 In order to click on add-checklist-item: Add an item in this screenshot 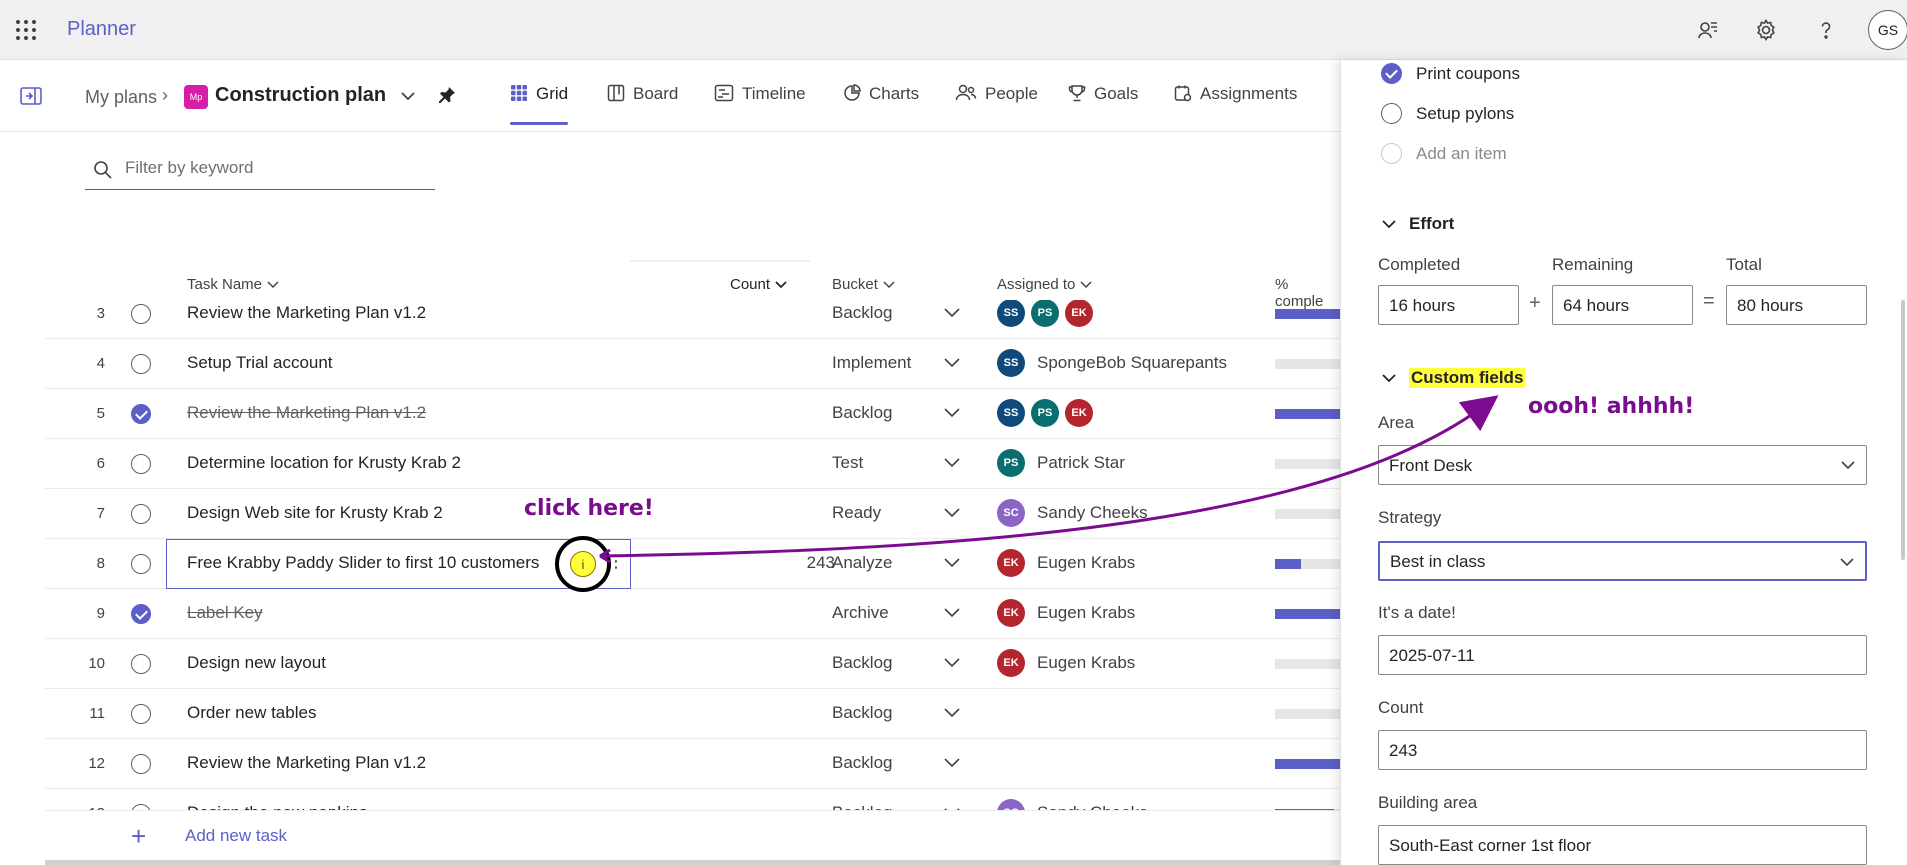, I will do `click(1444, 153)`.